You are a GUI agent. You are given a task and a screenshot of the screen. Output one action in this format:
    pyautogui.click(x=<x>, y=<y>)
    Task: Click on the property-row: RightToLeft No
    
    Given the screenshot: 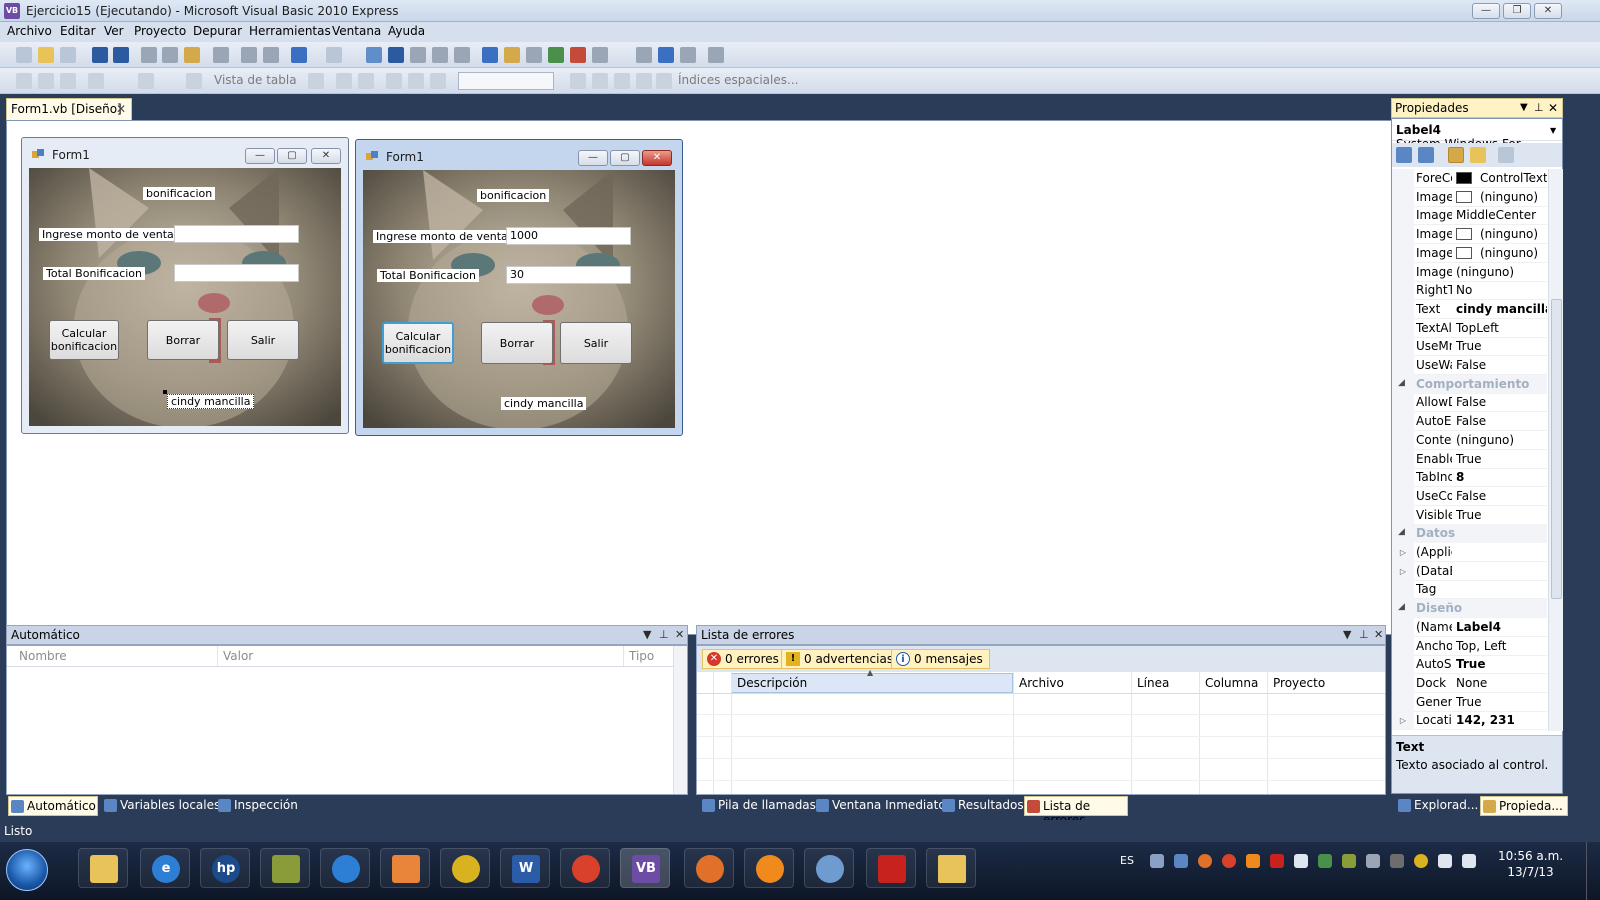 What is the action you would take?
    pyautogui.click(x=1469, y=291)
    